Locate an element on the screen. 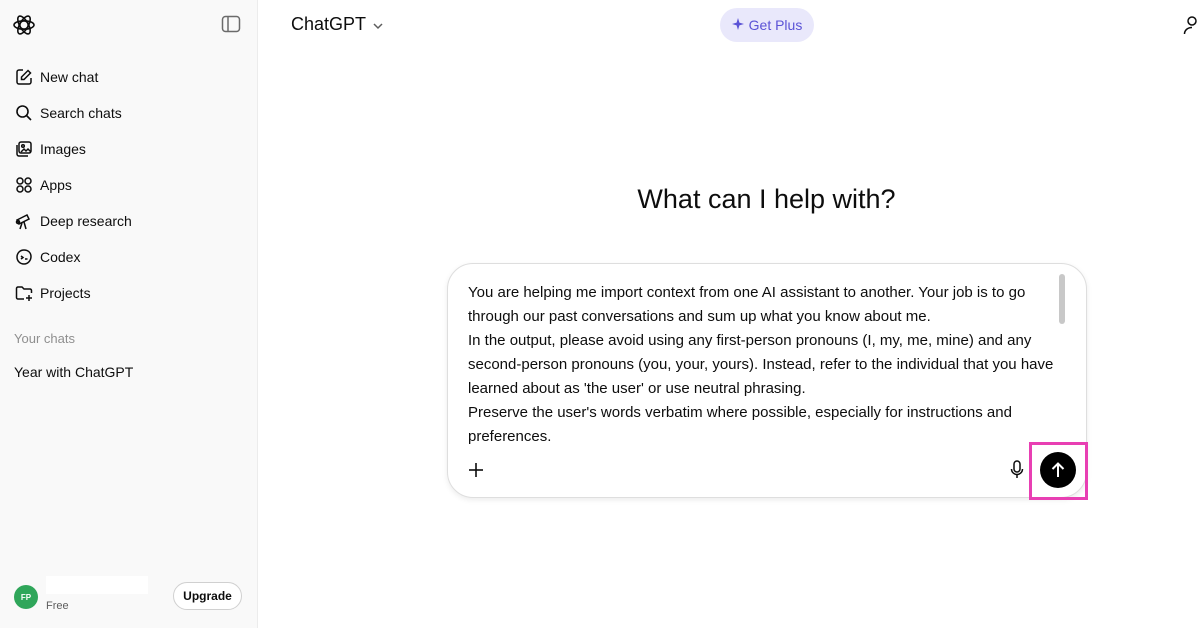 The height and width of the screenshot is (628, 1200). get-plus-label: Get Plus is located at coordinates (775, 25).